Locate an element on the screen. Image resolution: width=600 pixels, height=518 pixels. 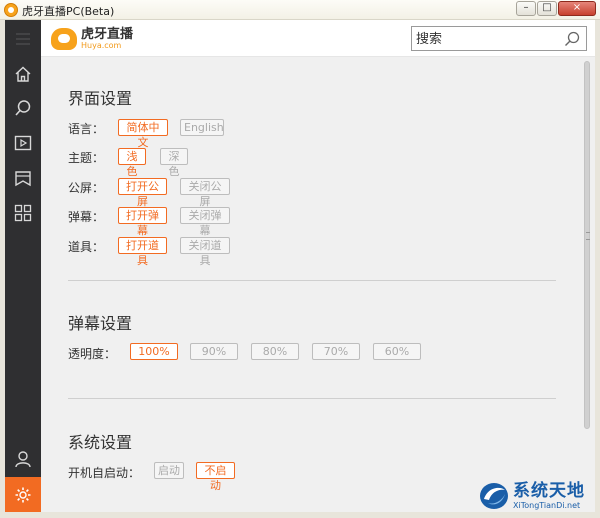
user-icon is located at coordinates (23, 459).